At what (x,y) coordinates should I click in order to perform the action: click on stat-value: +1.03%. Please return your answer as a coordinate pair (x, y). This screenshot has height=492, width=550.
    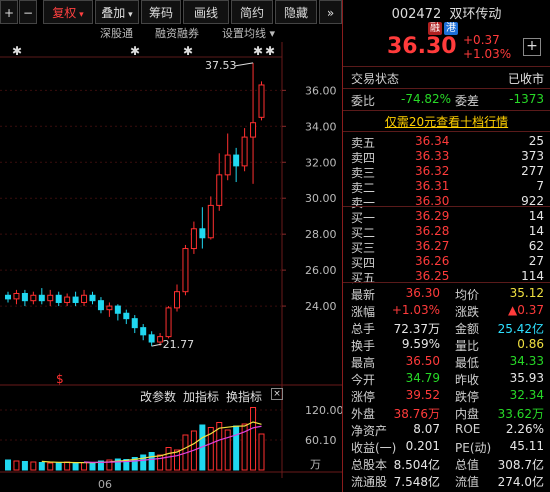
    Looking at the image, I should click on (415, 310).